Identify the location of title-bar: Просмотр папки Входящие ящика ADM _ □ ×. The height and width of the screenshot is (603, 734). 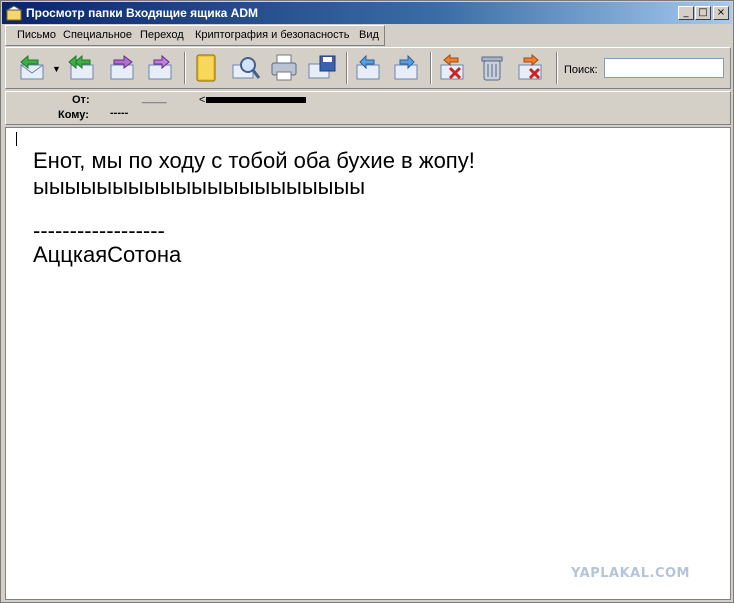
(367, 13).